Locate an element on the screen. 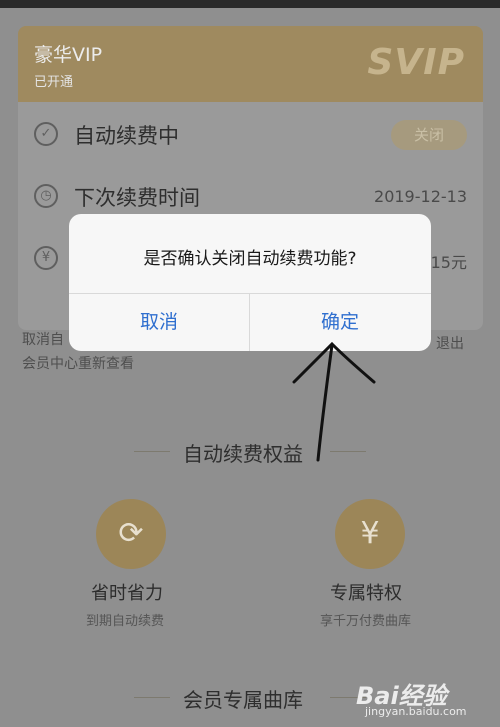 Image resolution: width=500 pixels, height=727 pixels. cancel-button: 取消 is located at coordinates (159, 322).